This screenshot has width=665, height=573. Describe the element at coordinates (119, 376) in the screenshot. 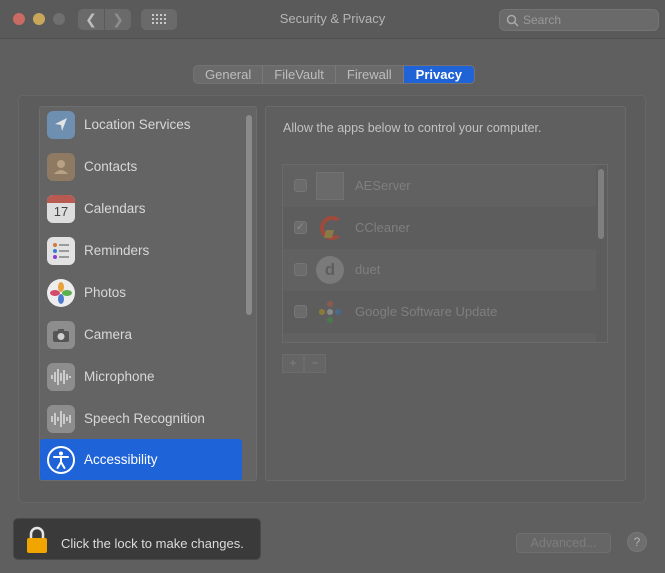

I see `sidebar-item-label: Microphone` at that location.